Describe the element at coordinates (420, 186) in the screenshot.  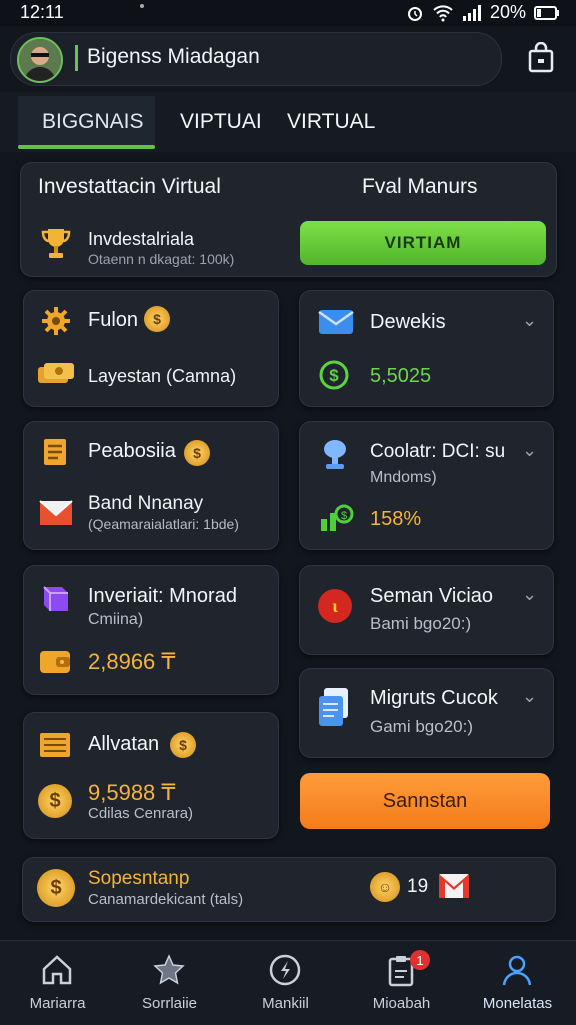
I see `investment-right-title: Fval Manurs` at that location.